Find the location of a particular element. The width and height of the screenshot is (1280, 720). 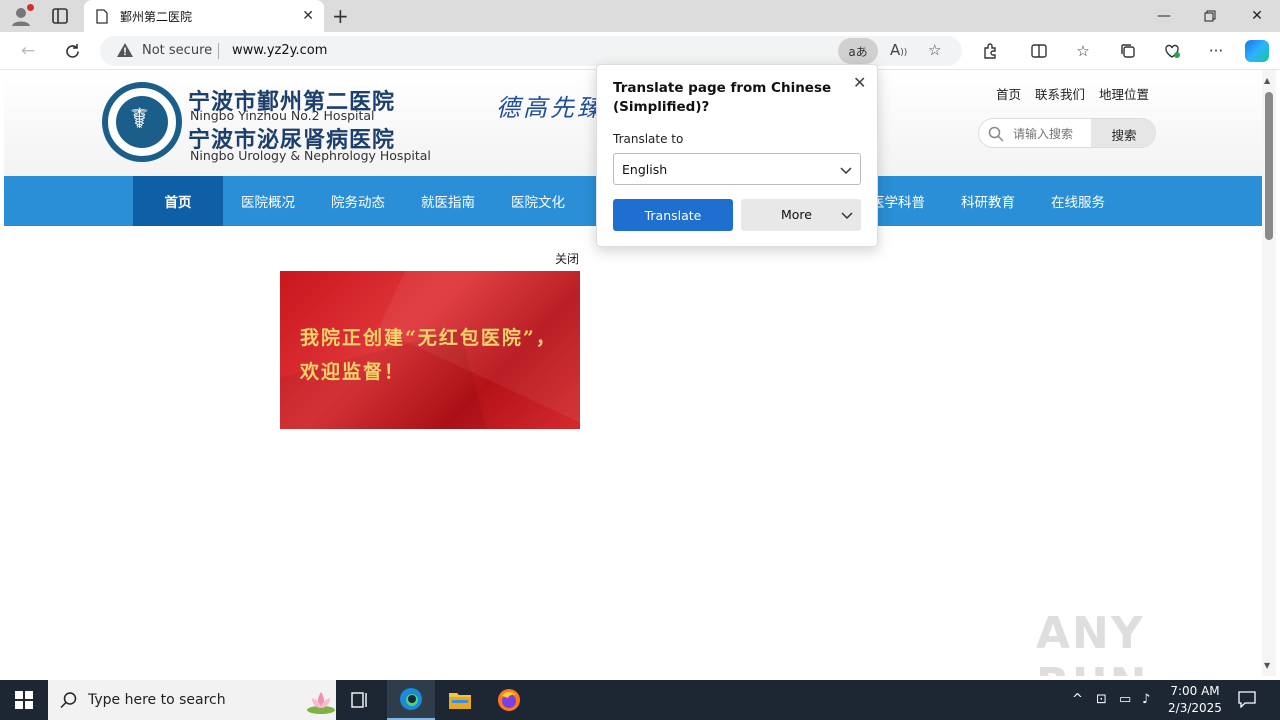

split-screen-icon is located at coordinates (1039, 51).